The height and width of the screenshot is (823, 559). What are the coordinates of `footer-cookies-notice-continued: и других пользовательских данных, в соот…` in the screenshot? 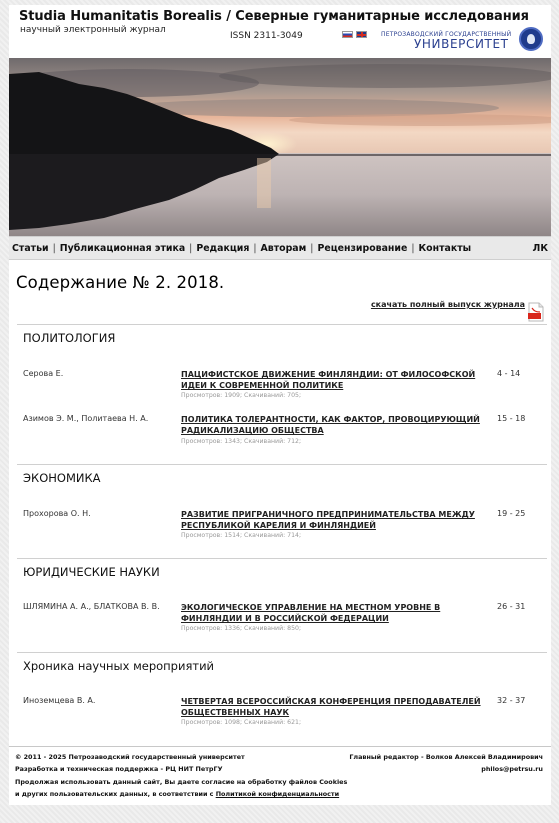 It's located at (177, 794).